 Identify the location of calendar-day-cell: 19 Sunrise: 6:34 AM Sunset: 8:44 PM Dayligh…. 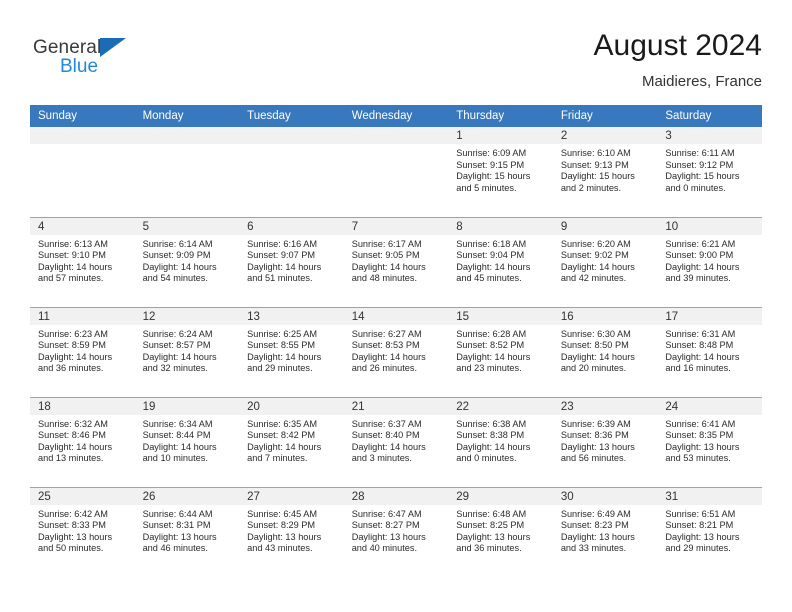
(187, 441).